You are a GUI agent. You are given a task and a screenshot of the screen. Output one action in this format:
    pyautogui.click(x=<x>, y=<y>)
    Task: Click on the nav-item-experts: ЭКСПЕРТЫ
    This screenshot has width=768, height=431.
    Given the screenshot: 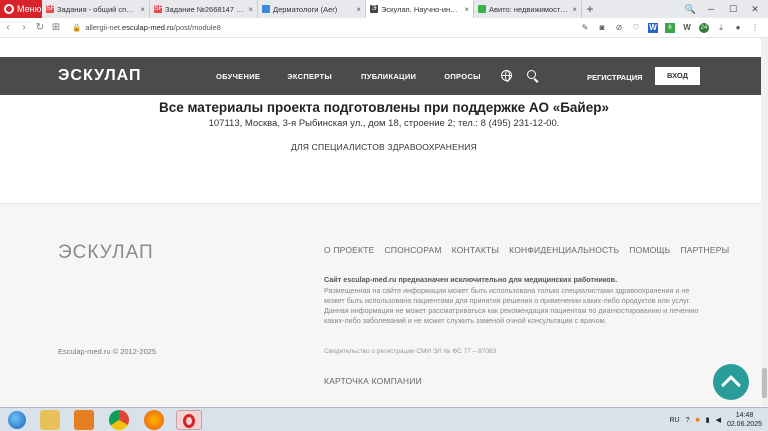 What is the action you would take?
    pyautogui.click(x=309, y=76)
    